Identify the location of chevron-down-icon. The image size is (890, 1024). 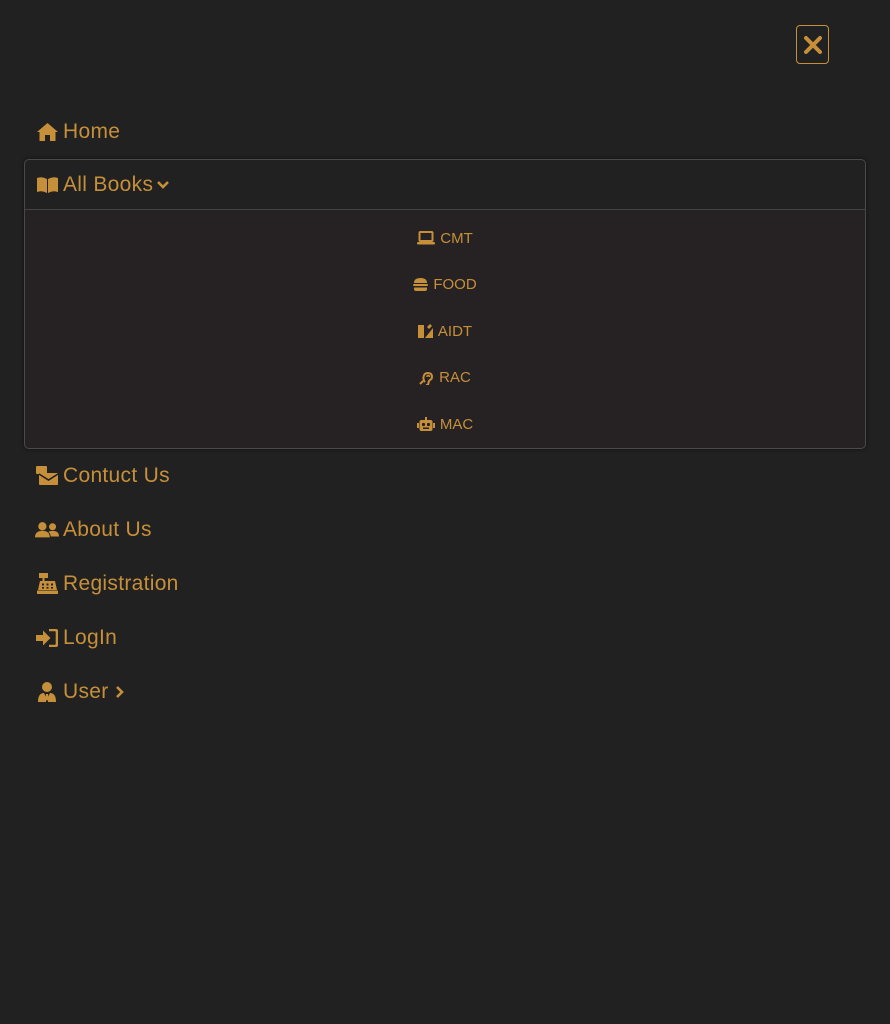
(163, 185).